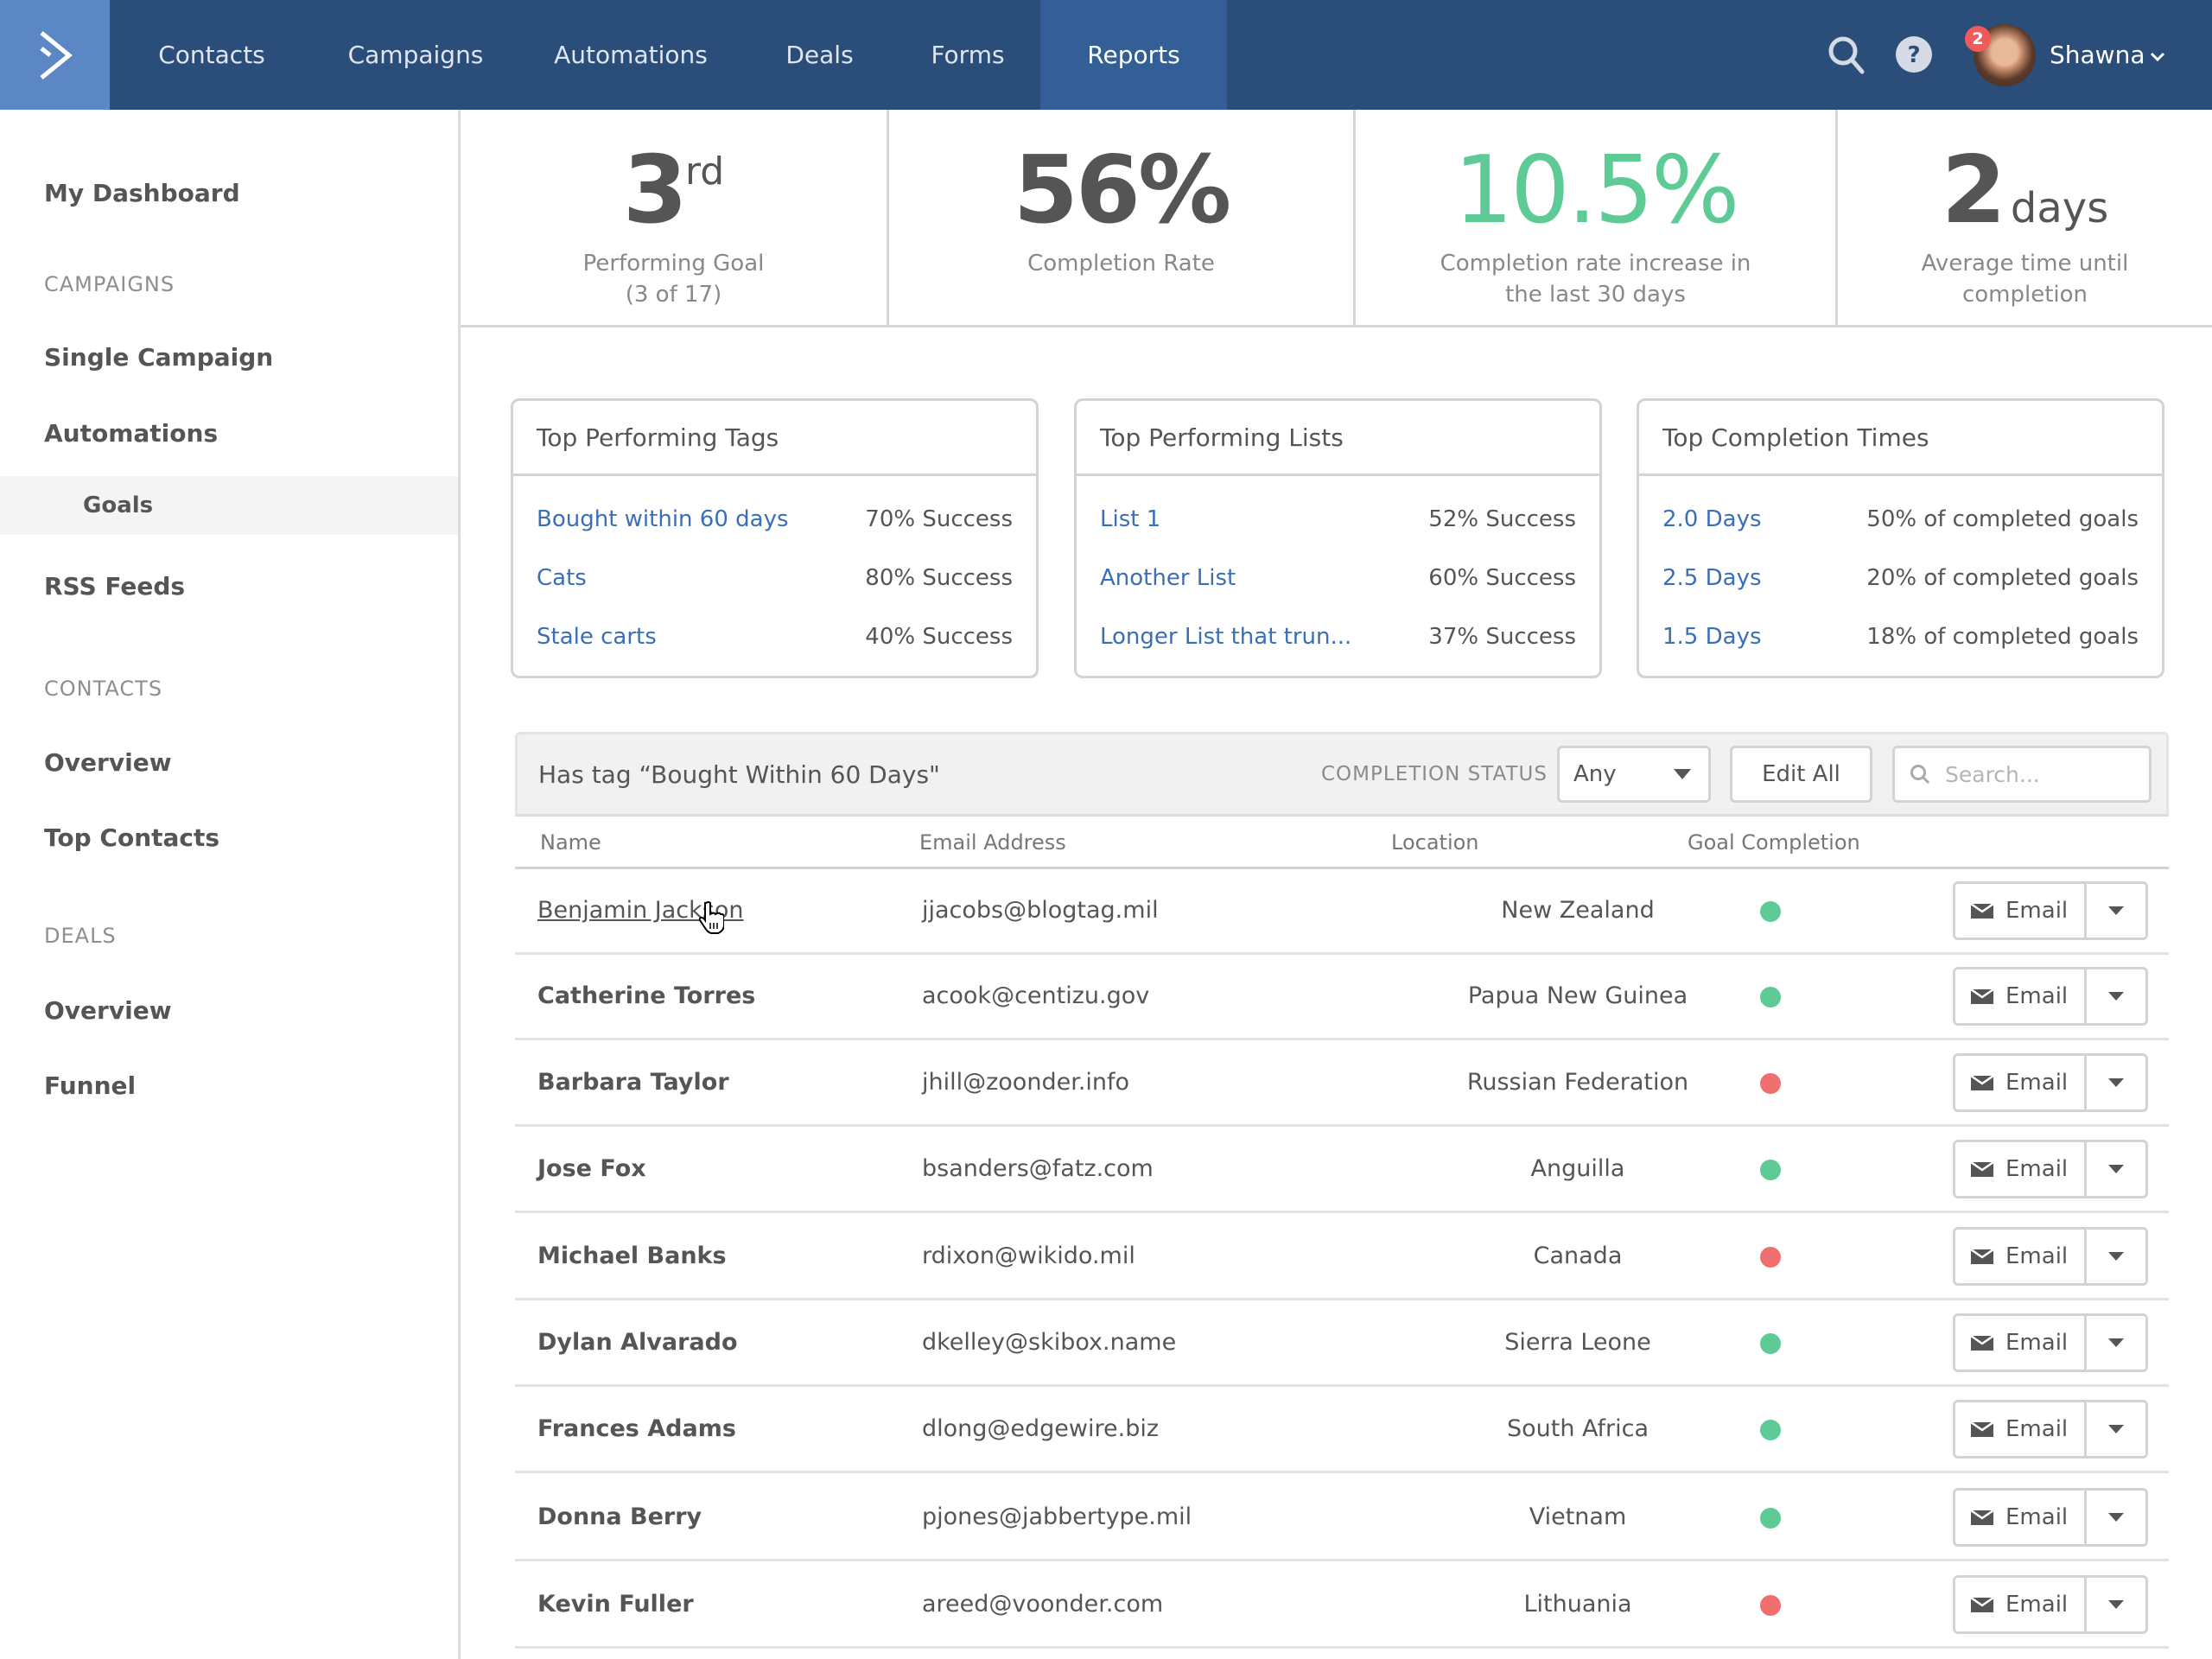 This screenshot has height=1659, width=2212. What do you see at coordinates (229, 585) in the screenshot?
I see `sidebar-item-rss-feeds: RSS Feeds` at bounding box center [229, 585].